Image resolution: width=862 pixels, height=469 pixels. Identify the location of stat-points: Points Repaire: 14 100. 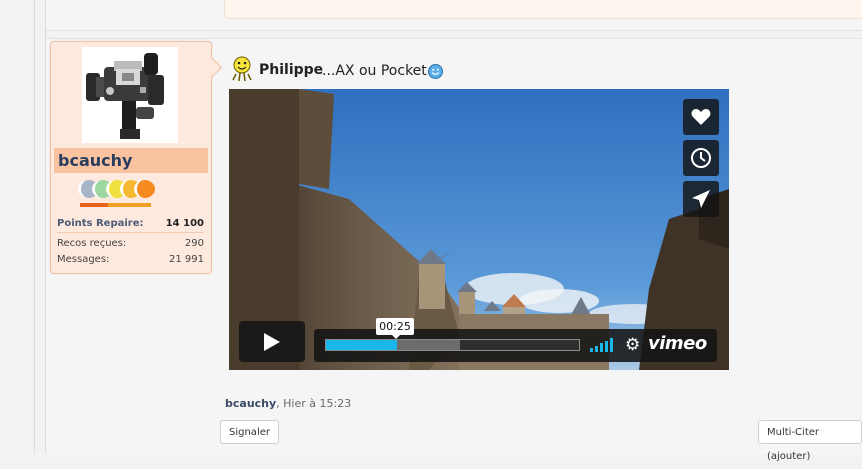
(130, 223).